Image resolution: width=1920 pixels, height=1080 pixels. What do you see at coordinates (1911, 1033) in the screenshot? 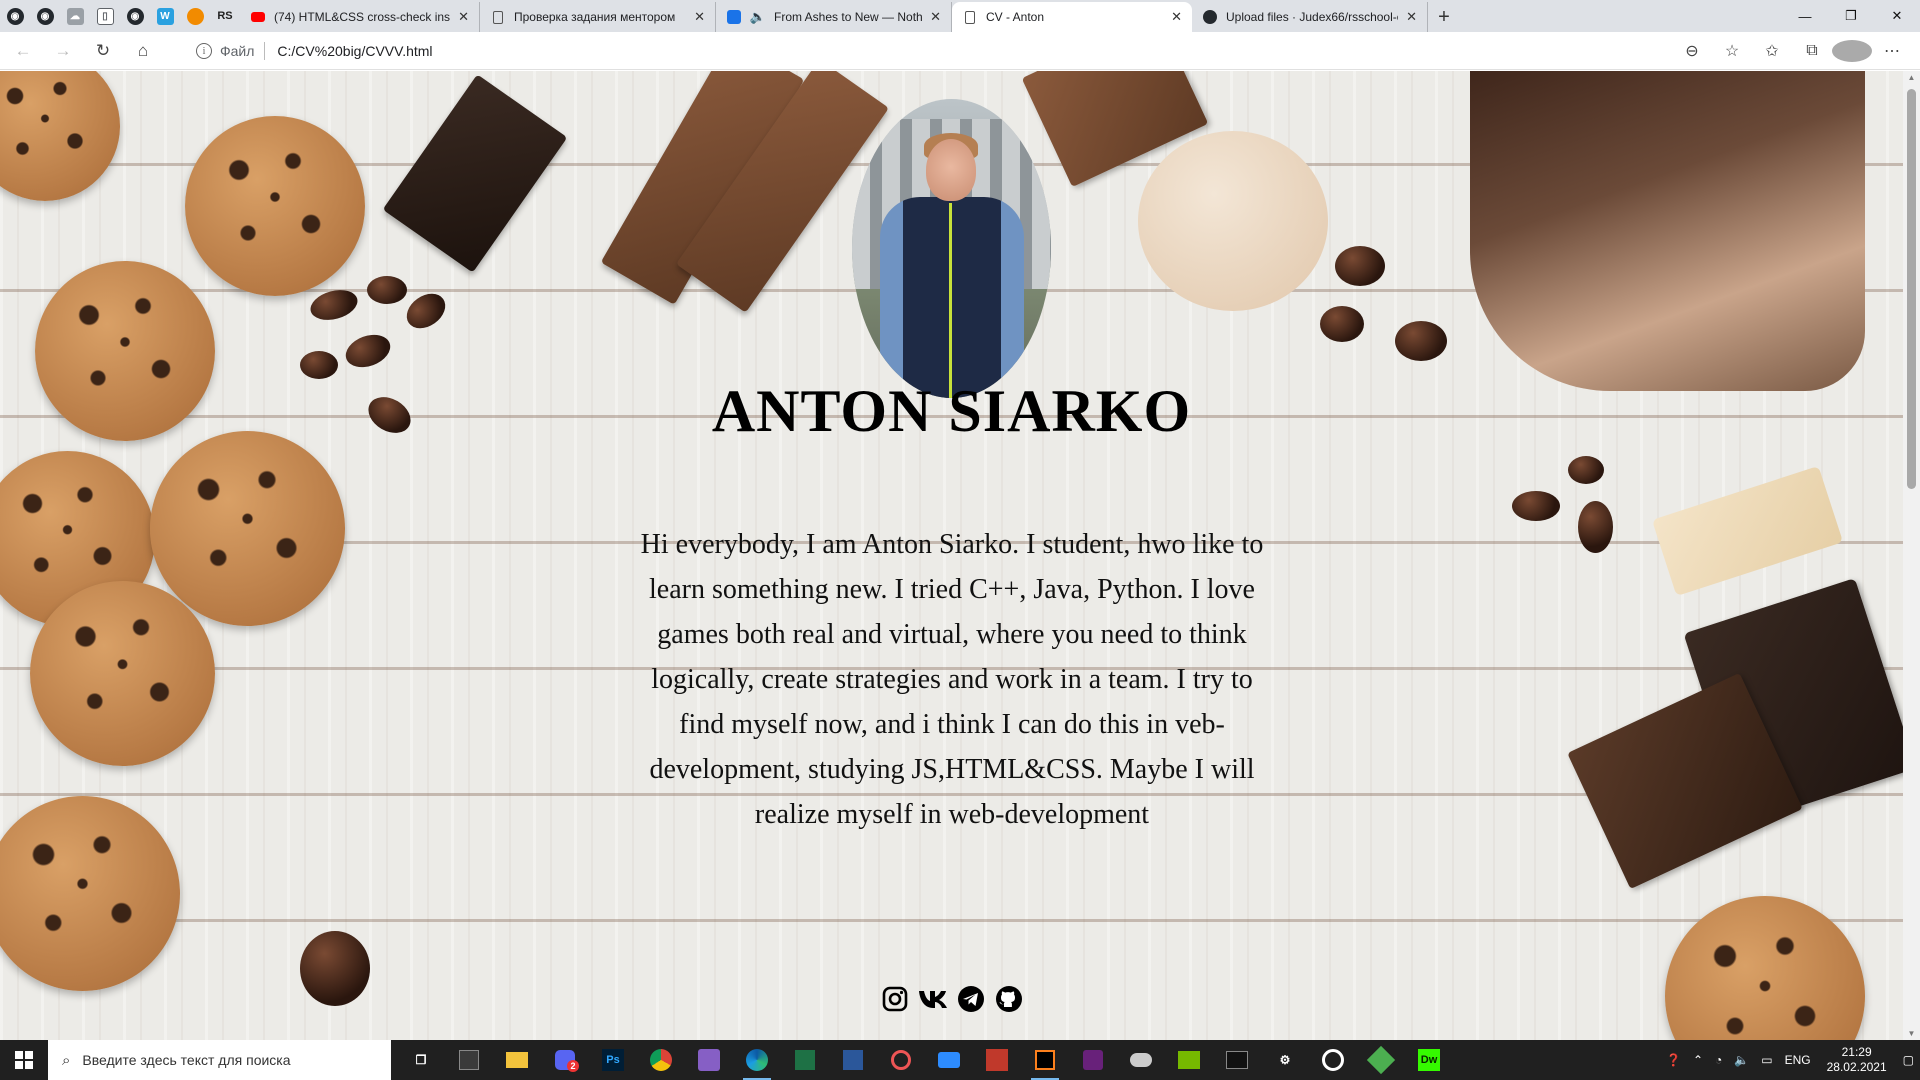
I see `scroll-down-icon: ▼` at bounding box center [1911, 1033].